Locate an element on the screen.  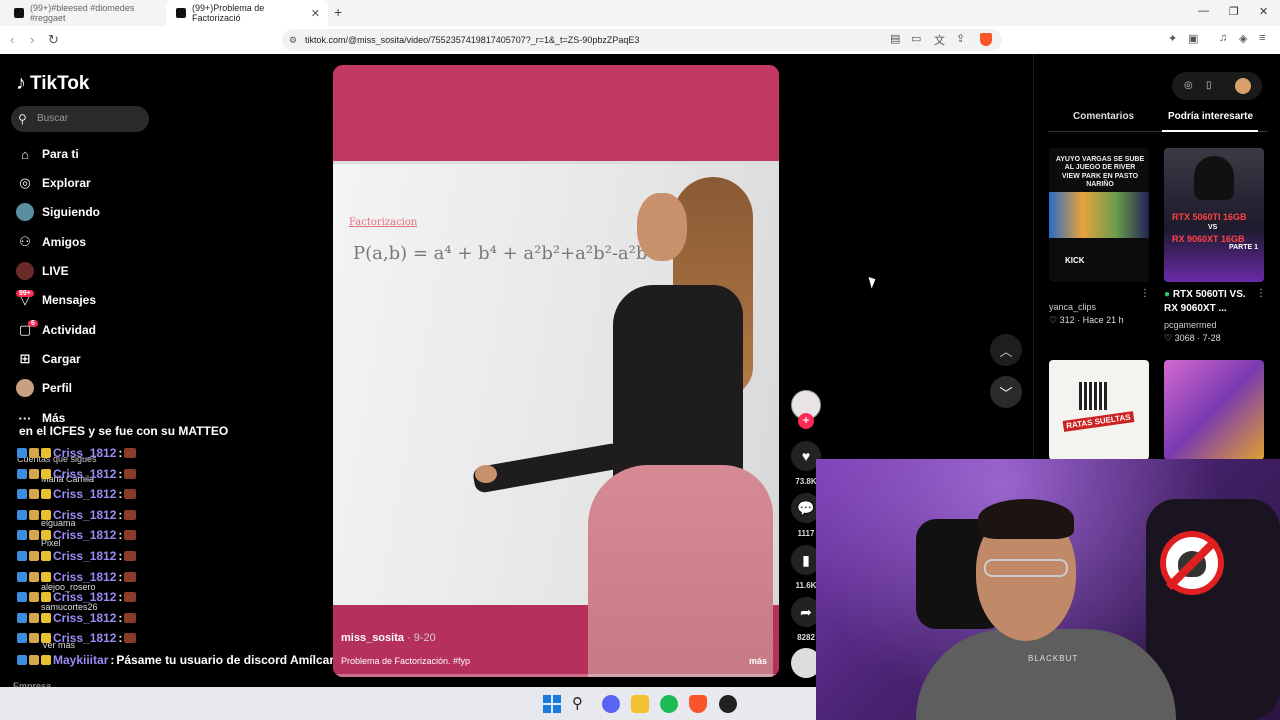
cast-icon: ▭ is located at coordinates (916, 38).